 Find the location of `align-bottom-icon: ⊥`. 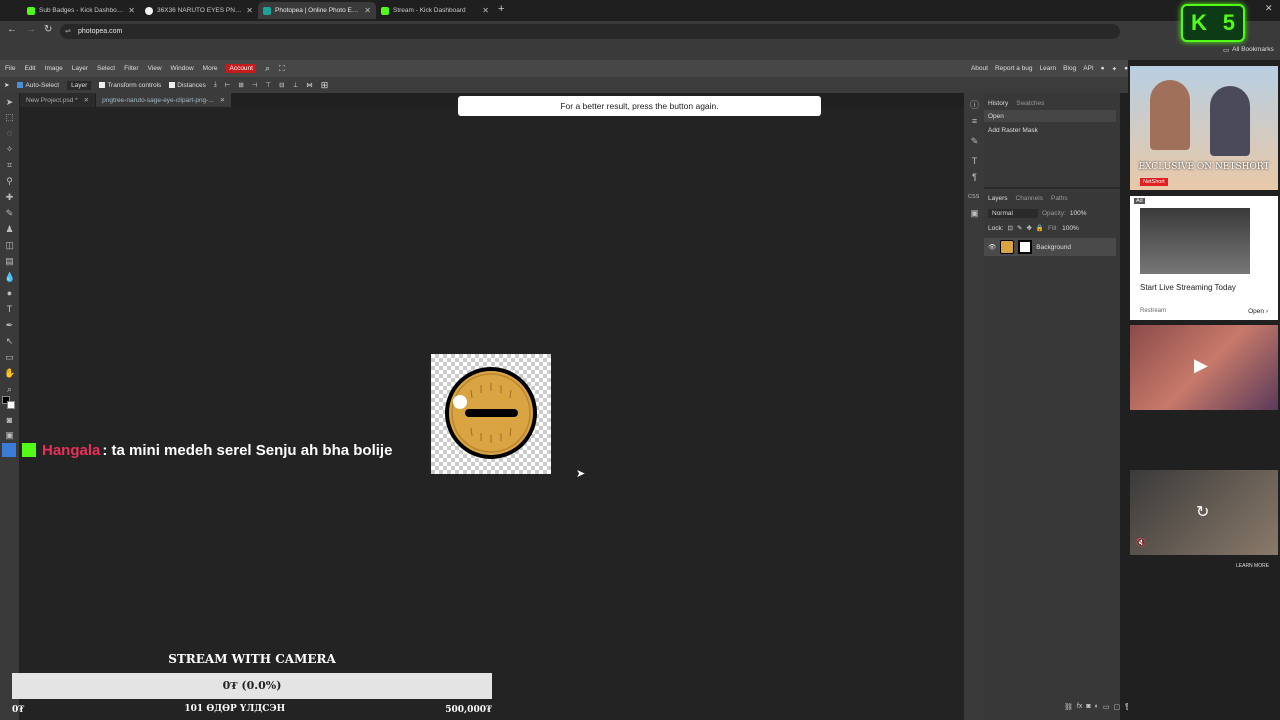

align-bottom-icon: ⊥ is located at coordinates (296, 85).